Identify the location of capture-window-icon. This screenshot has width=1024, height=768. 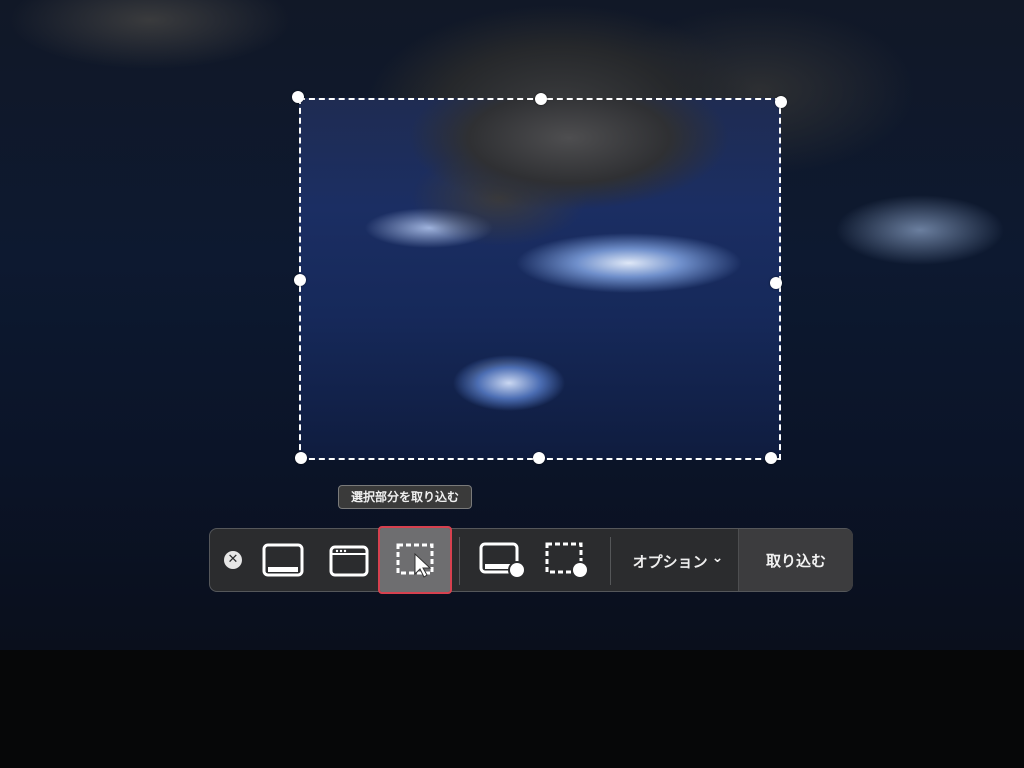
(349, 561).